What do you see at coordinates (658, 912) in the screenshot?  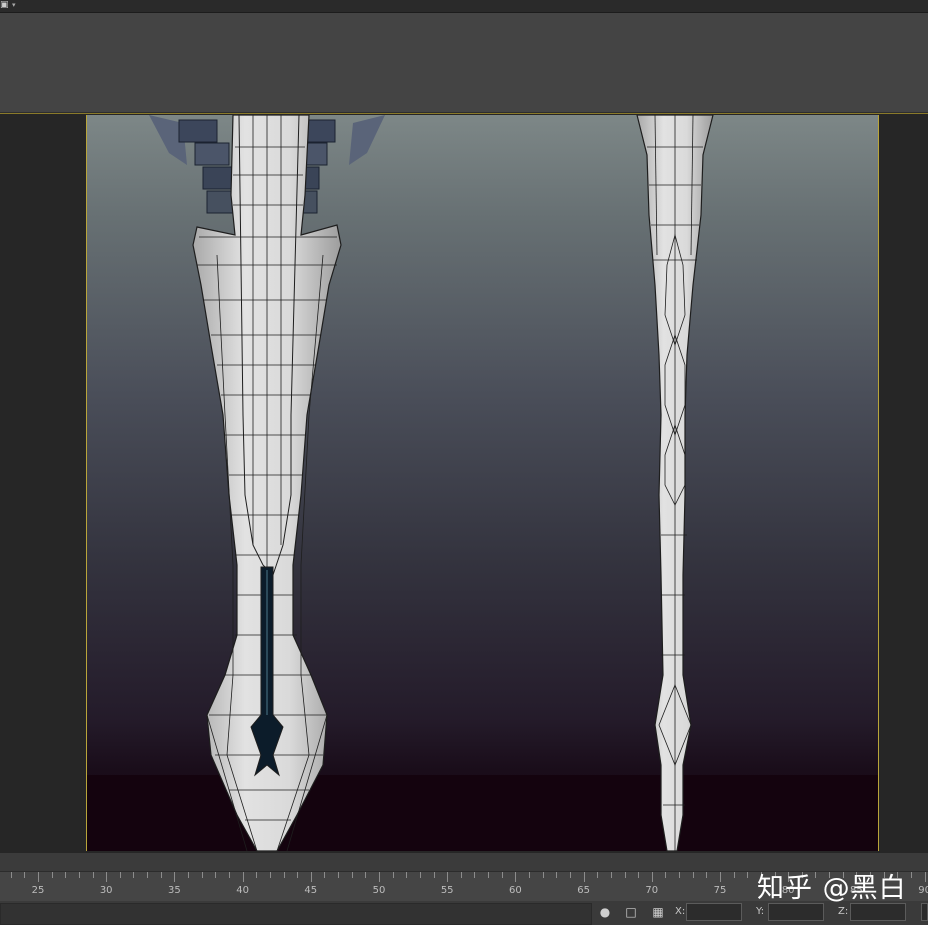 I see `selection-icon: ▦` at bounding box center [658, 912].